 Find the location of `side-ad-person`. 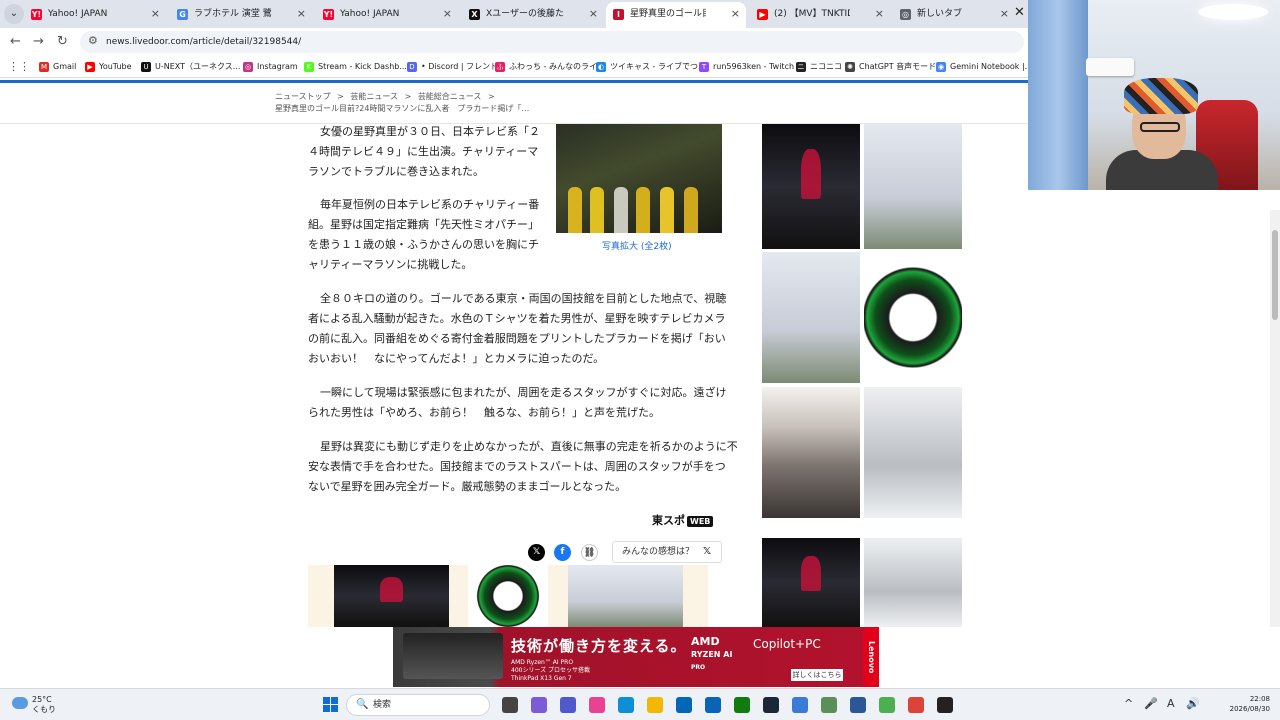

side-ad-person is located at coordinates (811, 452).